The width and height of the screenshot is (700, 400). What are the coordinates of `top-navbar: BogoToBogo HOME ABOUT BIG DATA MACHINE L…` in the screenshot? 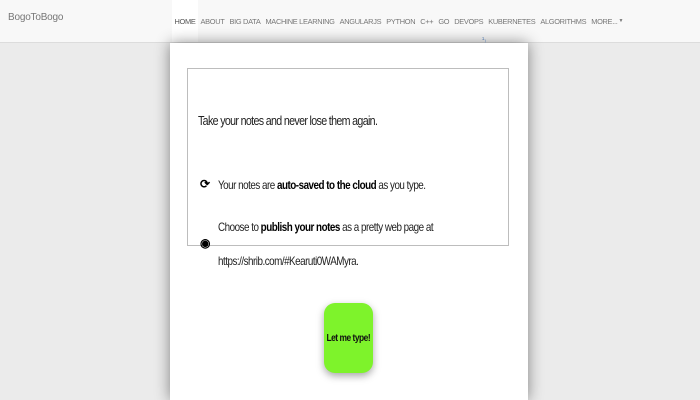 It's located at (350, 21).